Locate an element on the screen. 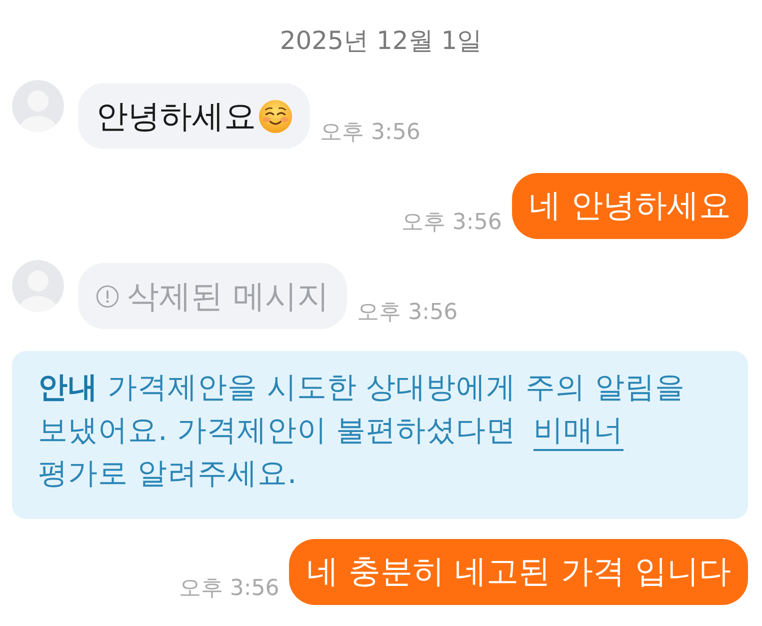  message-text: 네 안녕하세요 is located at coordinates (629, 205).